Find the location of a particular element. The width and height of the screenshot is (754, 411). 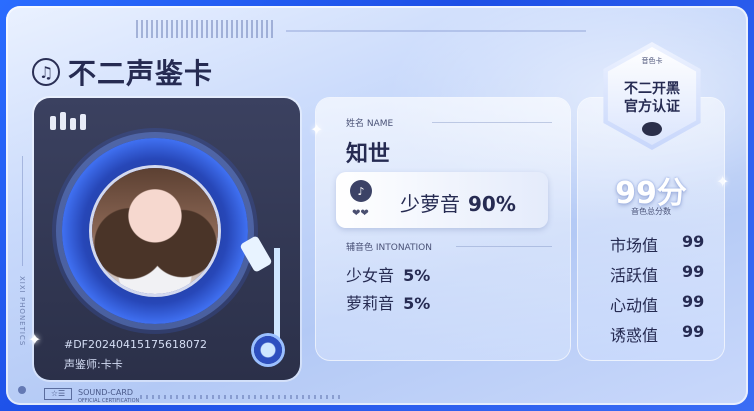

footer-subtitle: OFFICIAL CERTIFICATION is located at coordinates (109, 401).